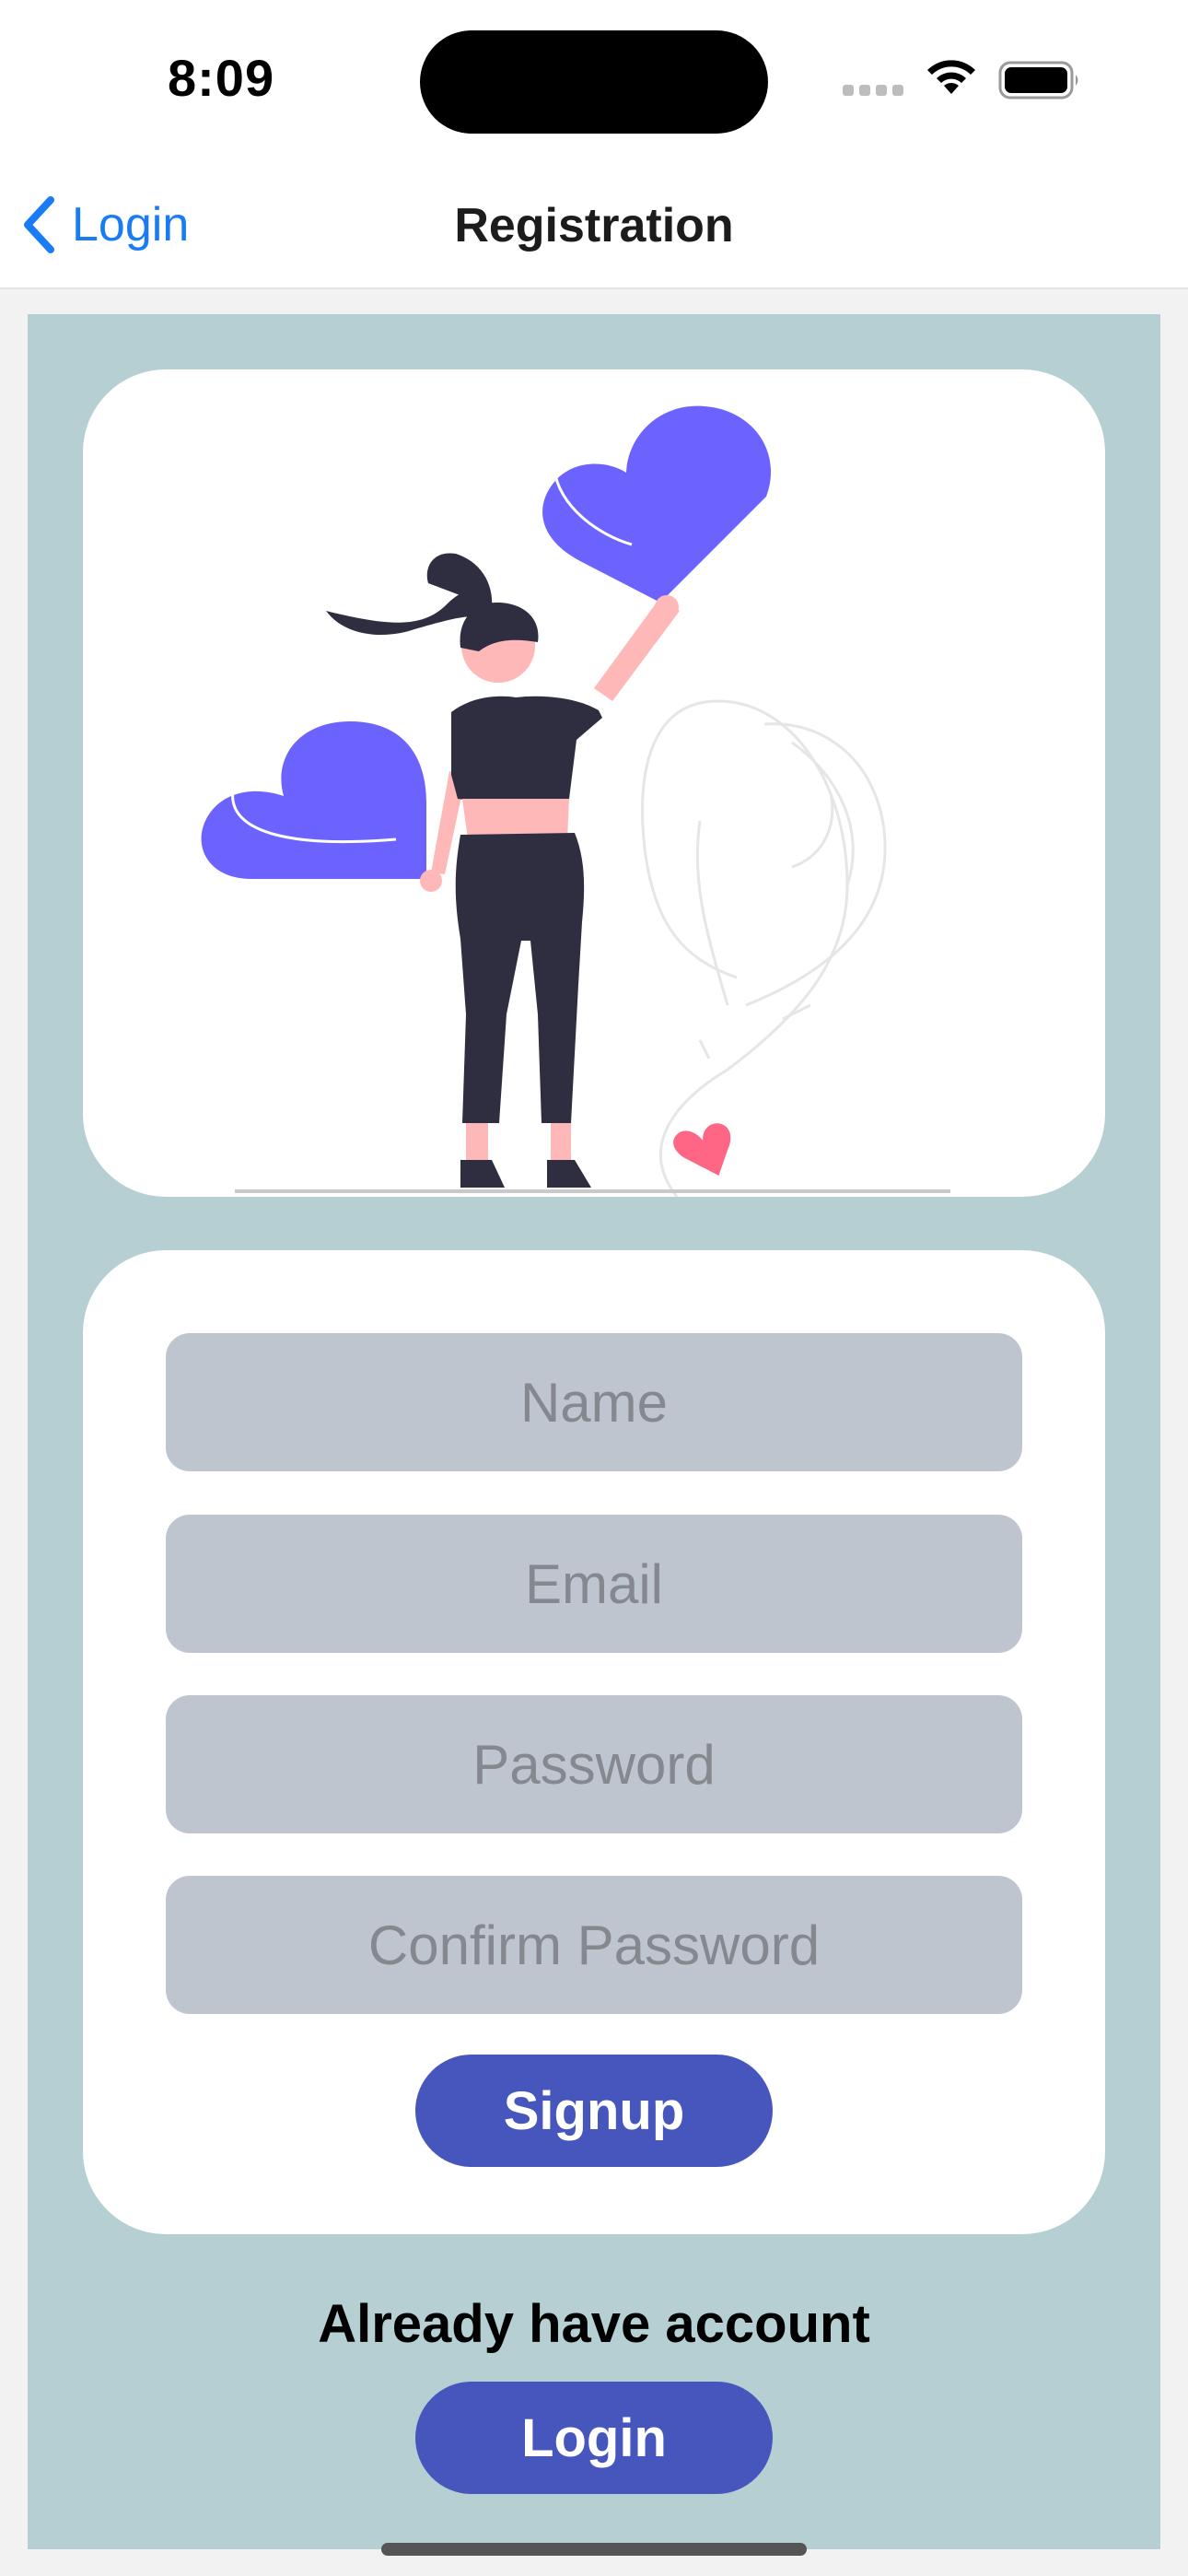 This screenshot has width=1188, height=2576. What do you see at coordinates (594, 2549) in the screenshot?
I see `home-indicator` at bounding box center [594, 2549].